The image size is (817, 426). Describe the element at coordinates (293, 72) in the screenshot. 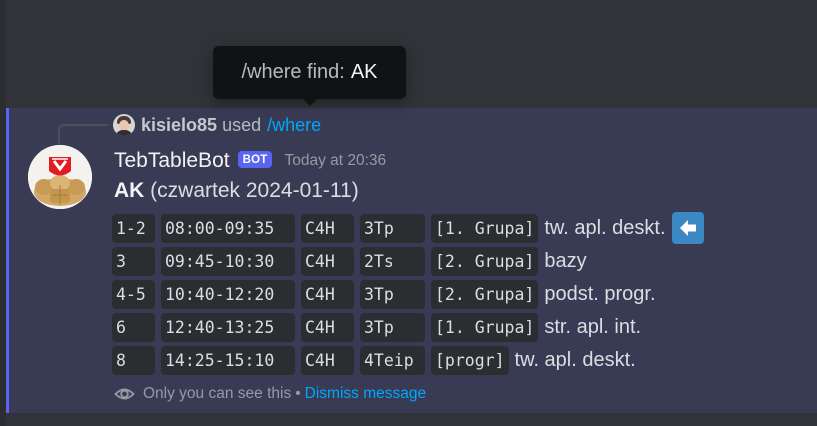

I see `tooltip-label: /where find:` at that location.